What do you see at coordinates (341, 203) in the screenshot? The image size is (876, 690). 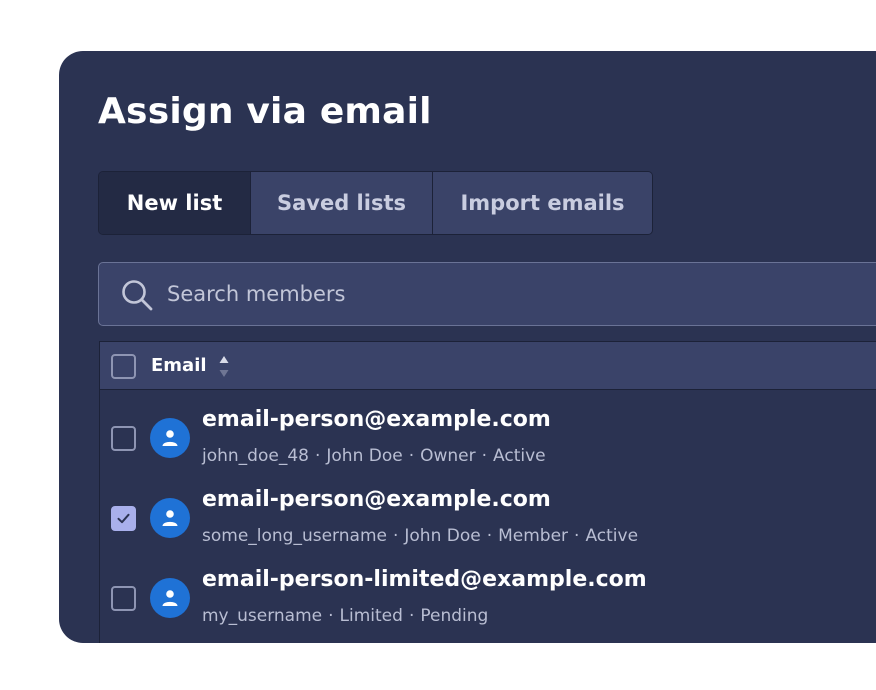 I see `tab-saved-lists: Saved lists` at bounding box center [341, 203].